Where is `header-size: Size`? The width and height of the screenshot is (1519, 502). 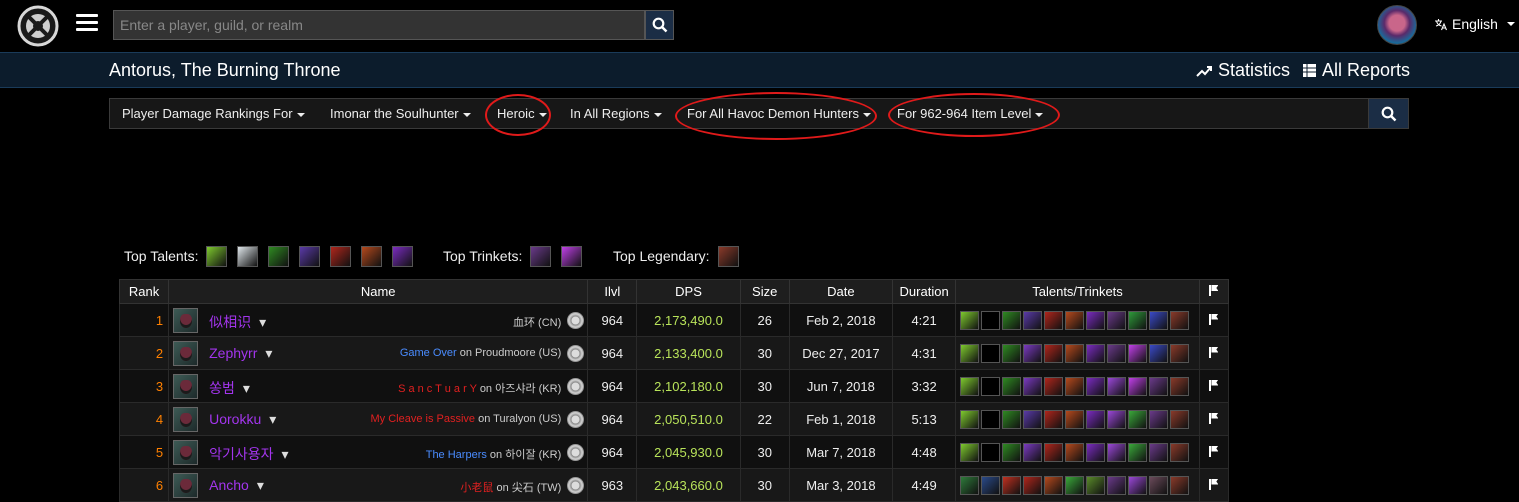 header-size: Size is located at coordinates (764, 291).